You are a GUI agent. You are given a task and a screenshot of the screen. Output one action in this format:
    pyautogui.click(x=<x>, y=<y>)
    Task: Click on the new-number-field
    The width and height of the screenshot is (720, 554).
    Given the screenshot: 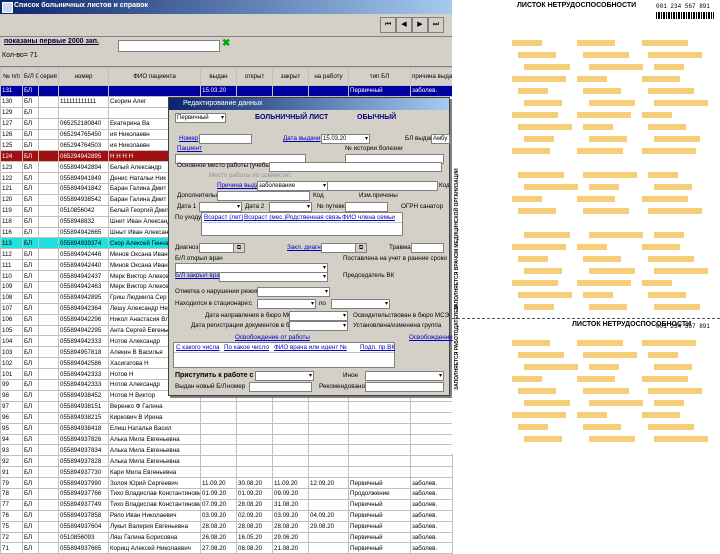 What is the action you would take?
    pyautogui.click(x=280, y=387)
    